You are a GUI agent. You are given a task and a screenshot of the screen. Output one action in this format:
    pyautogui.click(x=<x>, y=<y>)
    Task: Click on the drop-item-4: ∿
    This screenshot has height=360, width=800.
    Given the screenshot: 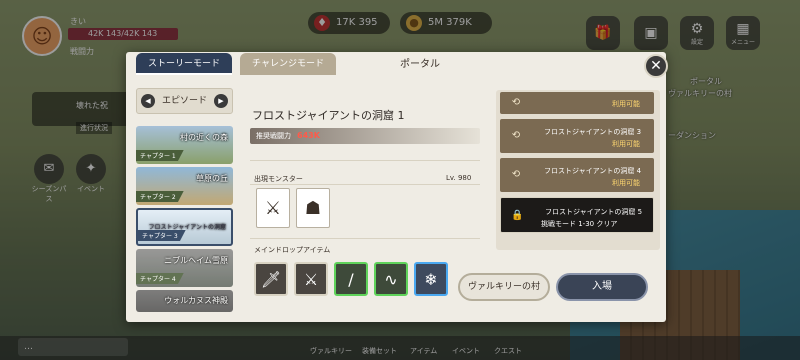 What is the action you would take?
    pyautogui.click(x=391, y=279)
    